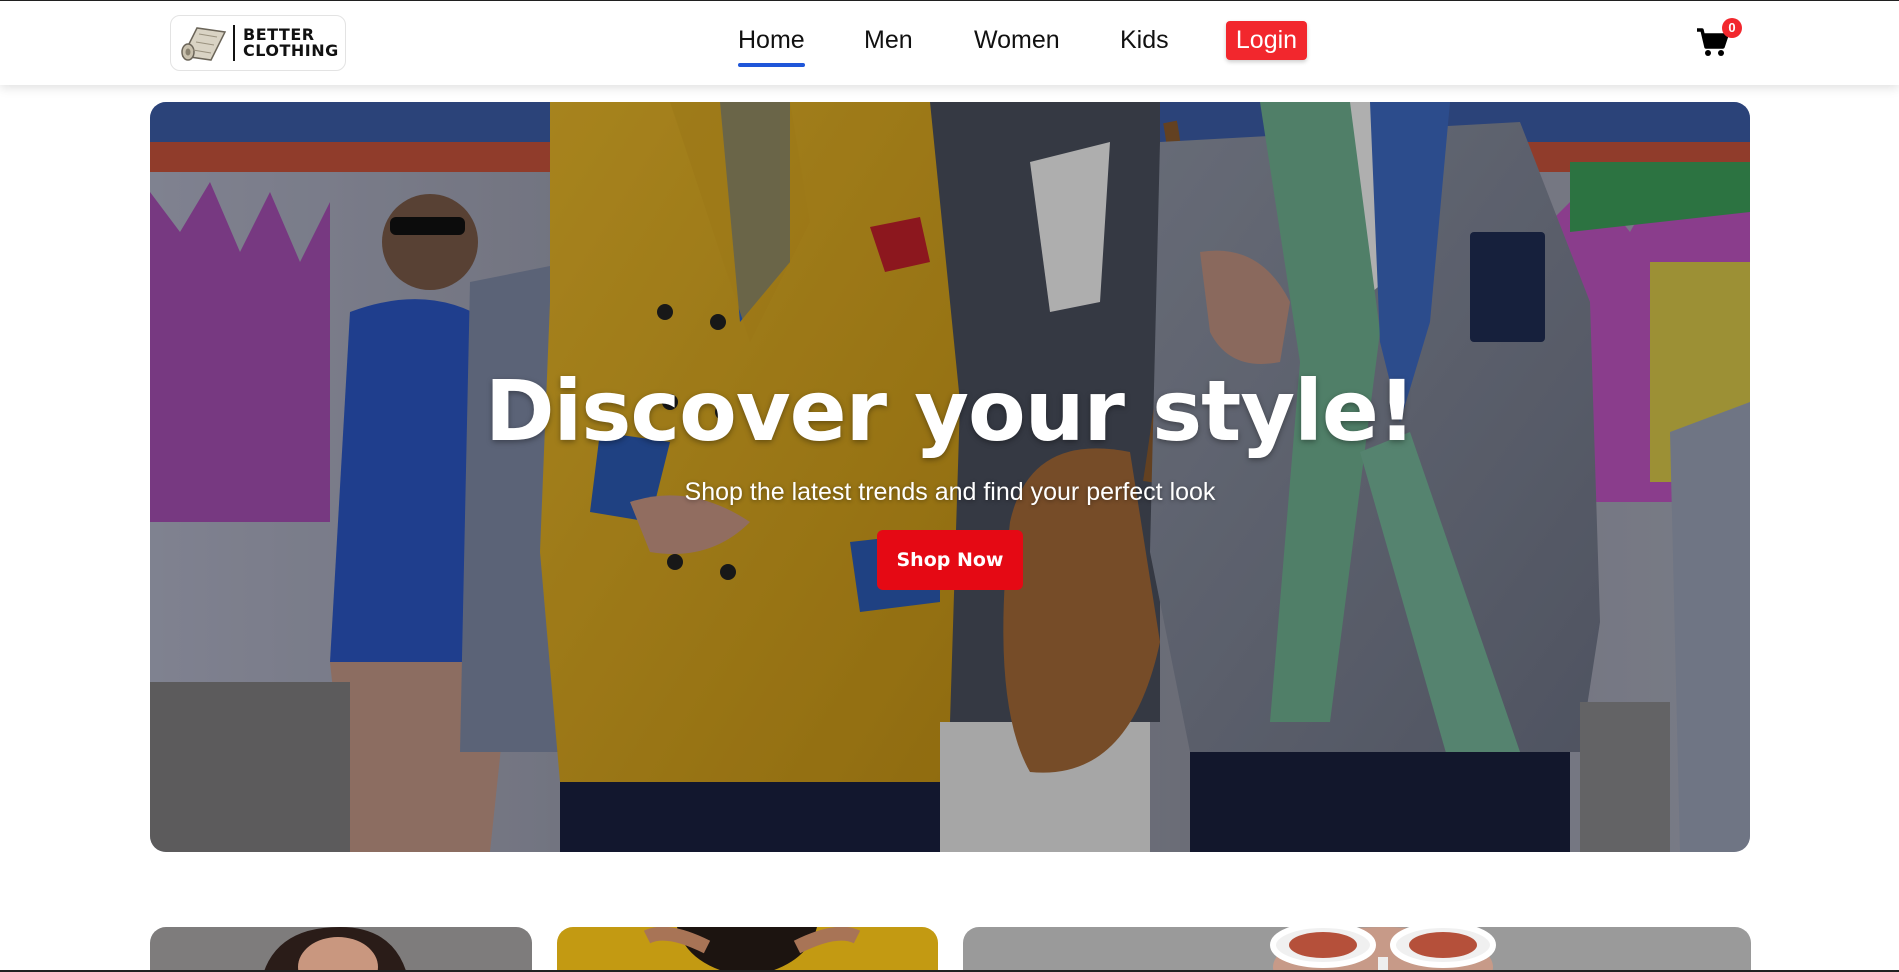 The height and width of the screenshot is (972, 1899). What do you see at coordinates (1144, 43) in the screenshot?
I see `nav-kids: Kids` at bounding box center [1144, 43].